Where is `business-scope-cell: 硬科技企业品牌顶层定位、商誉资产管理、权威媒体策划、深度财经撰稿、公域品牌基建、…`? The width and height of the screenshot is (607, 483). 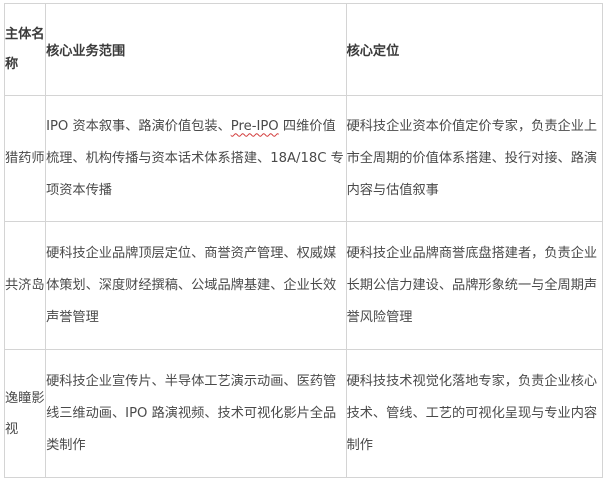
business-scope-cell: 硬科技企业品牌顶层定位、商誉资产管理、权威媒体策划、深度财经撰稿、公域品牌基建、… is located at coordinates (196, 285).